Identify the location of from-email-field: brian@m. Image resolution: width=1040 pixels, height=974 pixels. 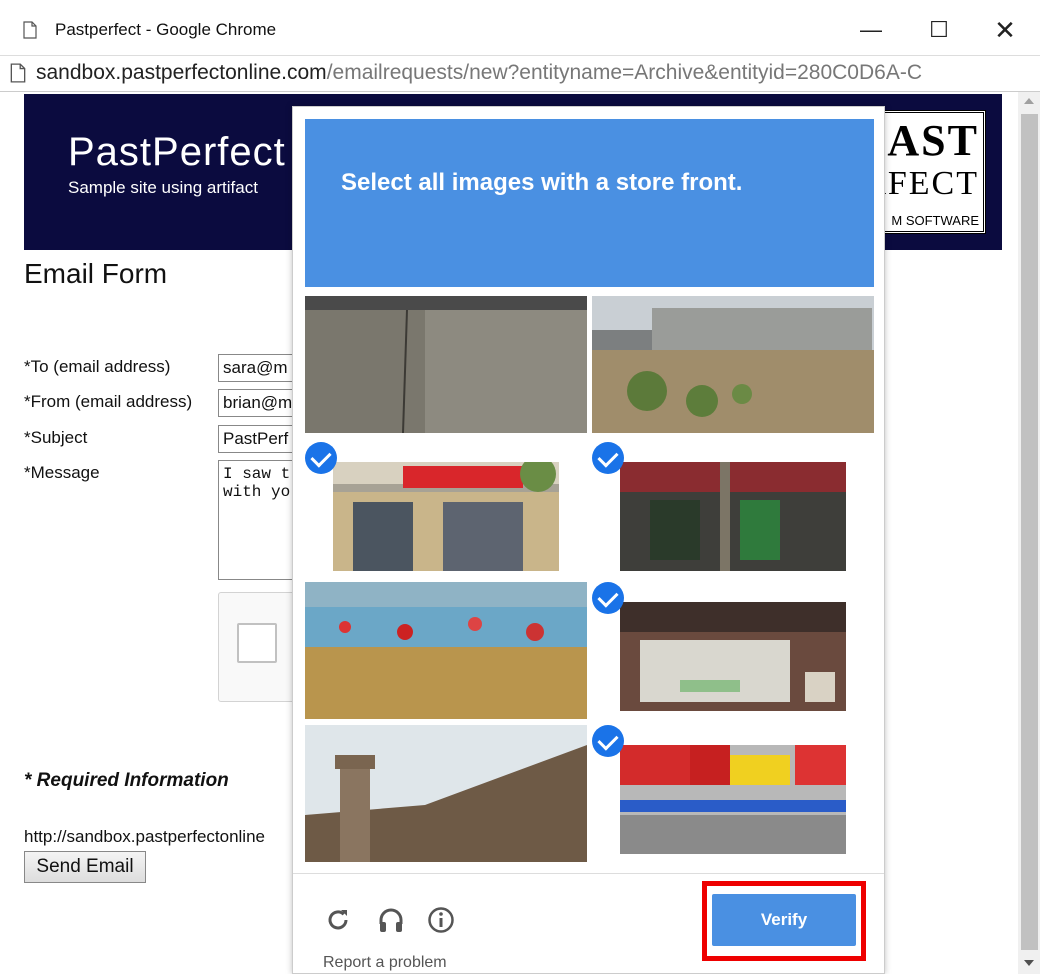
(258, 403).